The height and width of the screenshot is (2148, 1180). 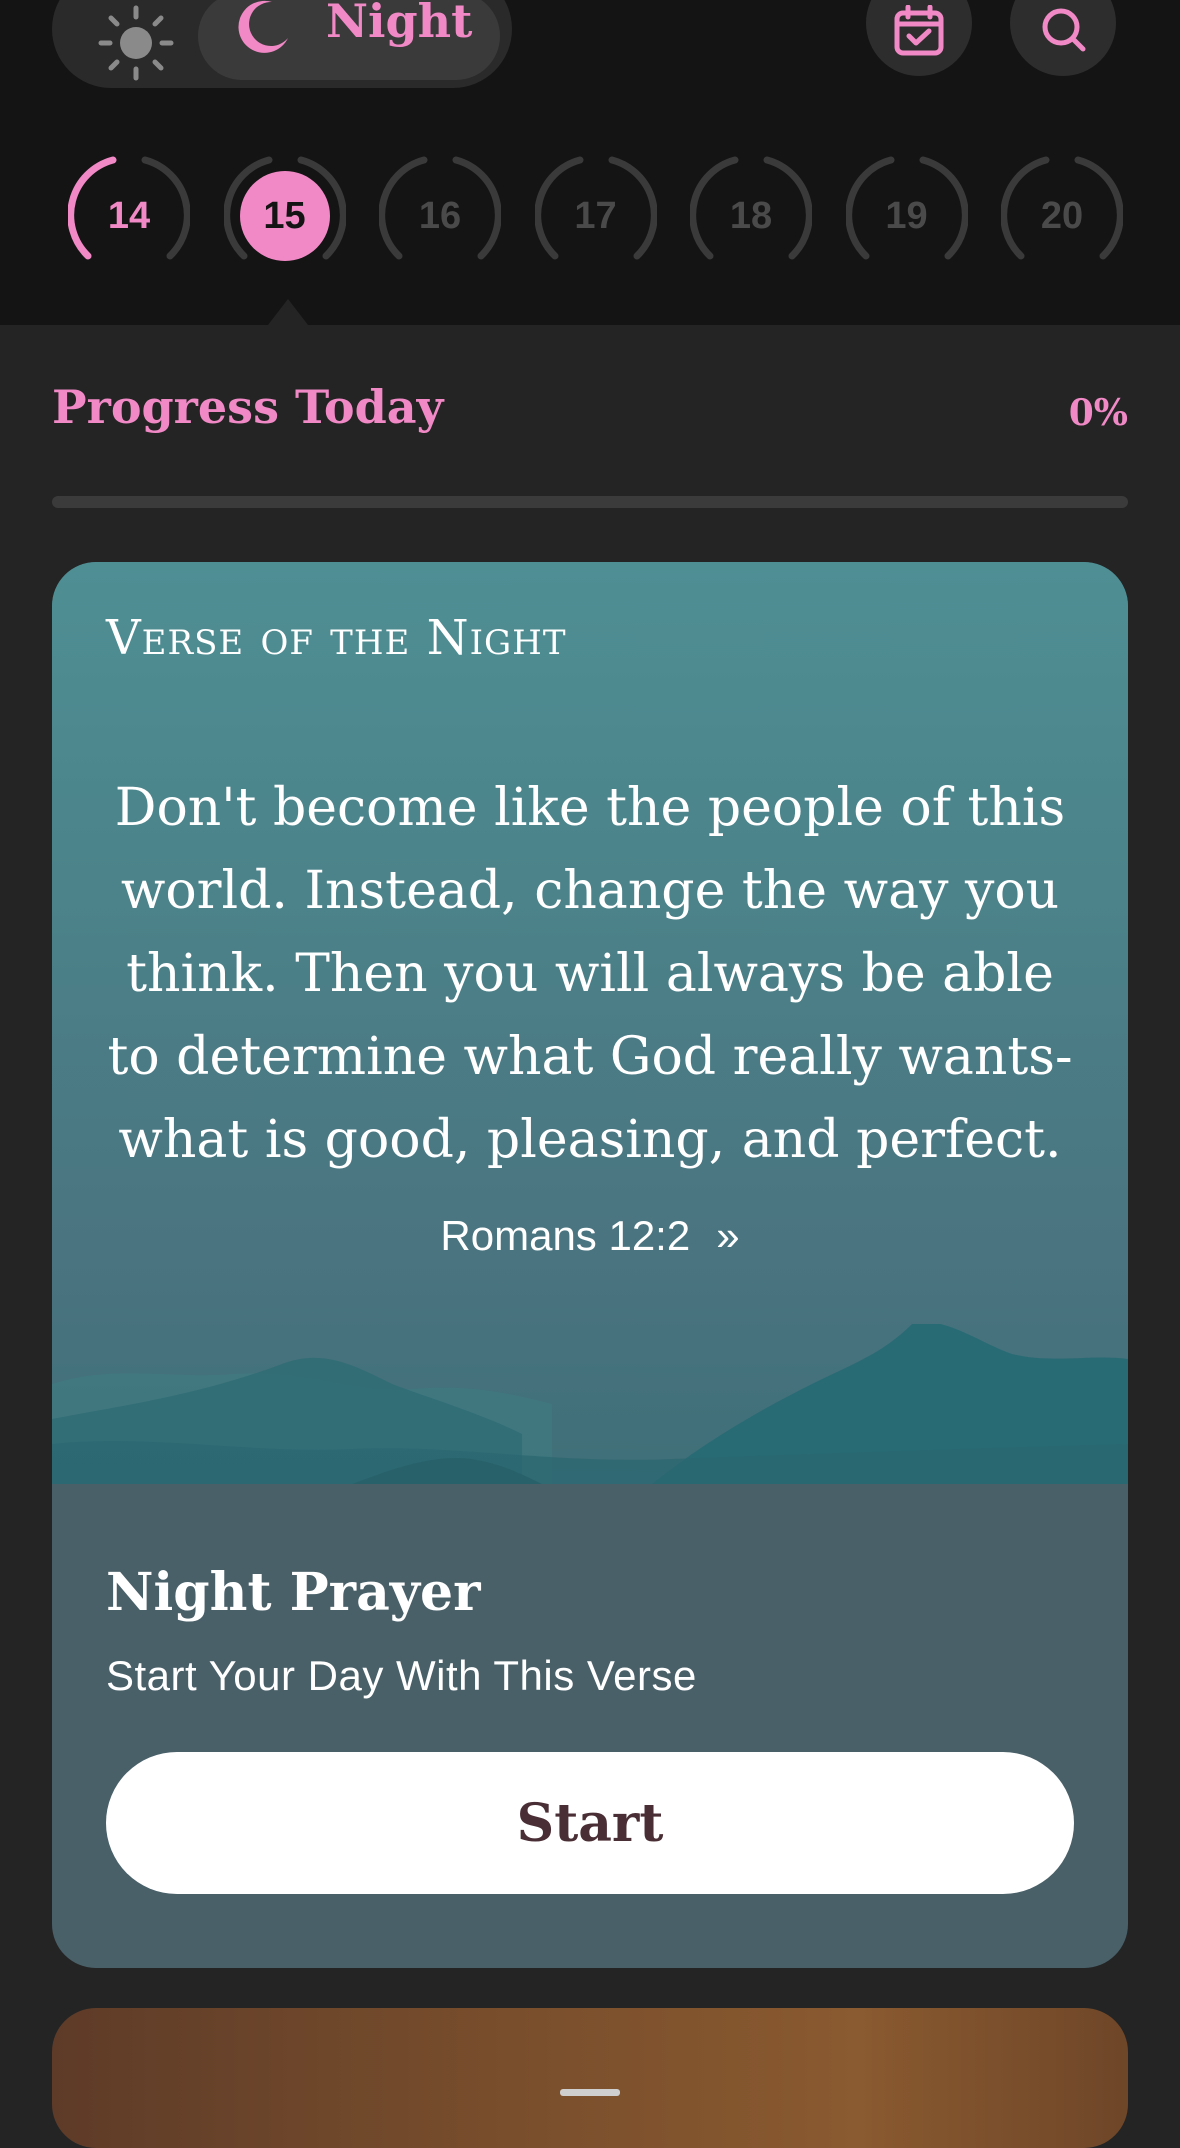 I want to click on calendar-check-icon, so click(x=919, y=30).